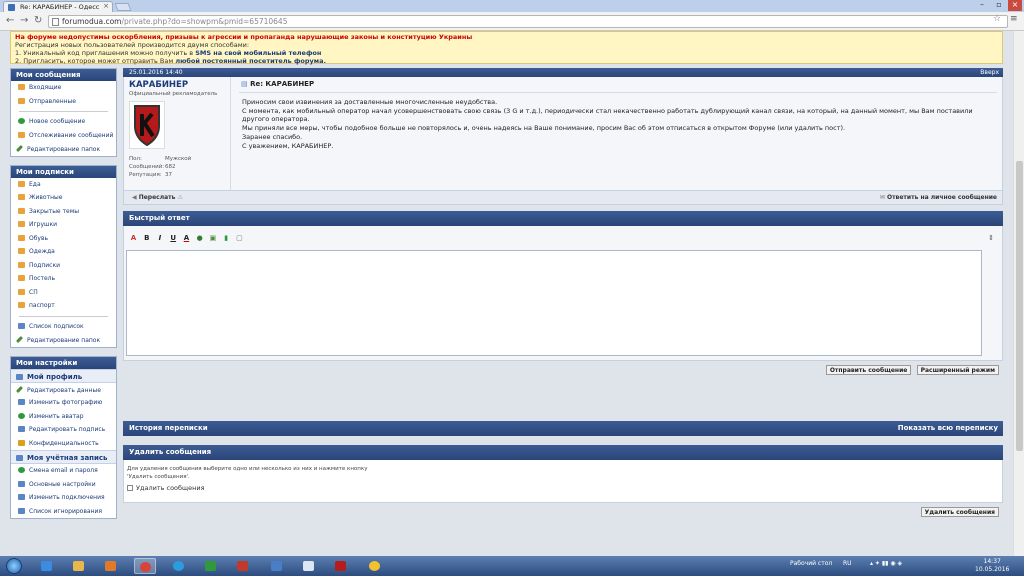 The image size is (1024, 576). What do you see at coordinates (992, 566) in the screenshot?
I see `taskbar-clock: 14:37 10.05.2016` at bounding box center [992, 566].